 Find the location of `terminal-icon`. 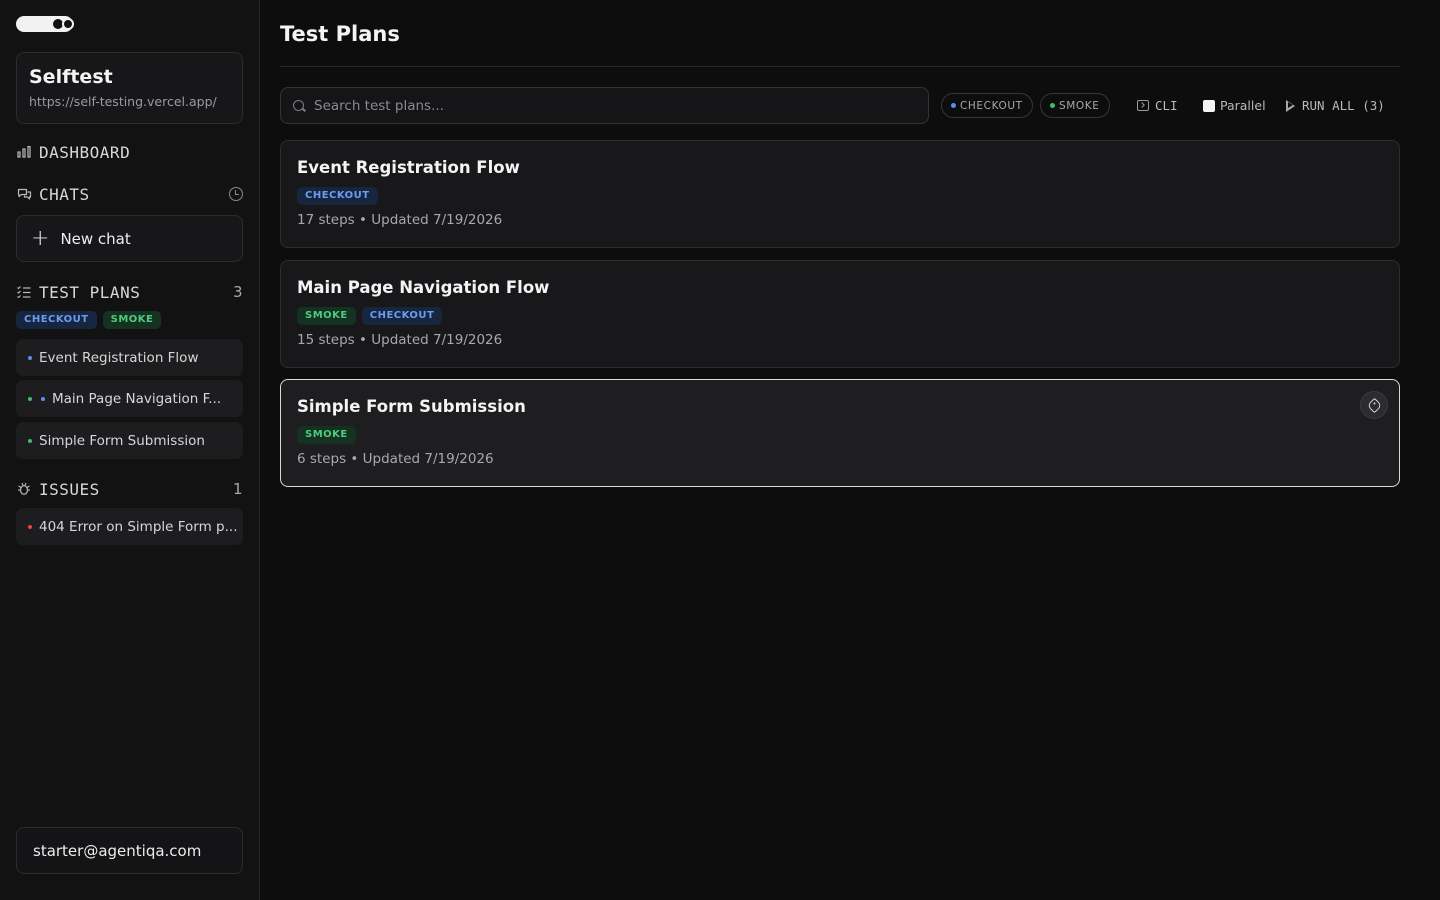

terminal-icon is located at coordinates (1143, 105).